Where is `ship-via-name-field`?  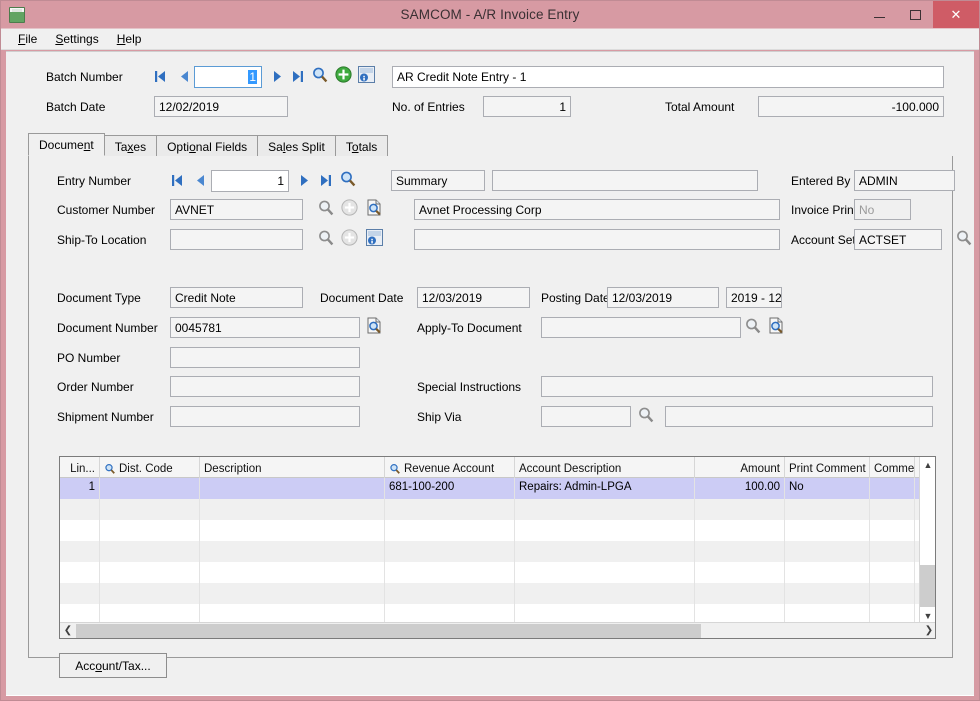 ship-via-name-field is located at coordinates (799, 416).